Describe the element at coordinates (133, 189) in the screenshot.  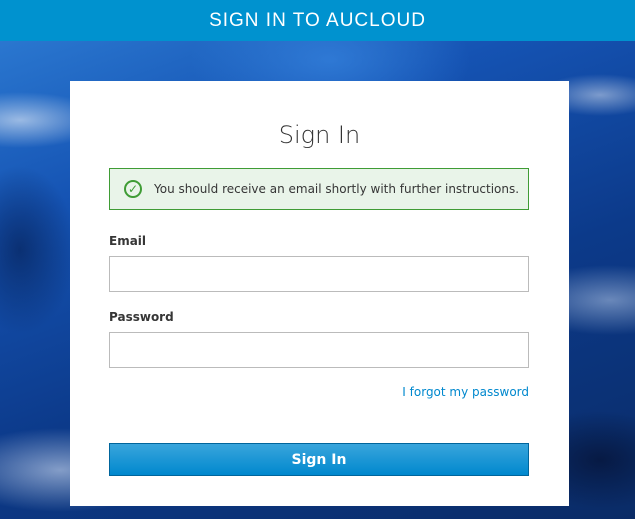
I see `check-circle-icon: ✓` at that location.